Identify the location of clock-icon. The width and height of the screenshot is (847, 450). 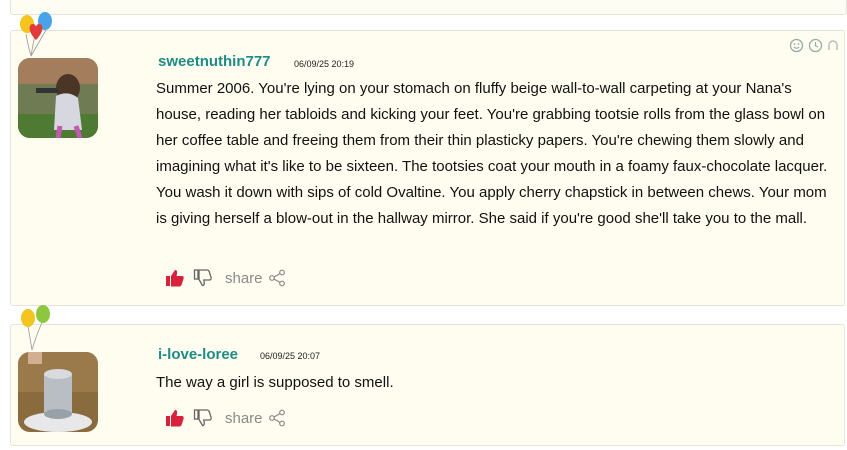
(815, 48).